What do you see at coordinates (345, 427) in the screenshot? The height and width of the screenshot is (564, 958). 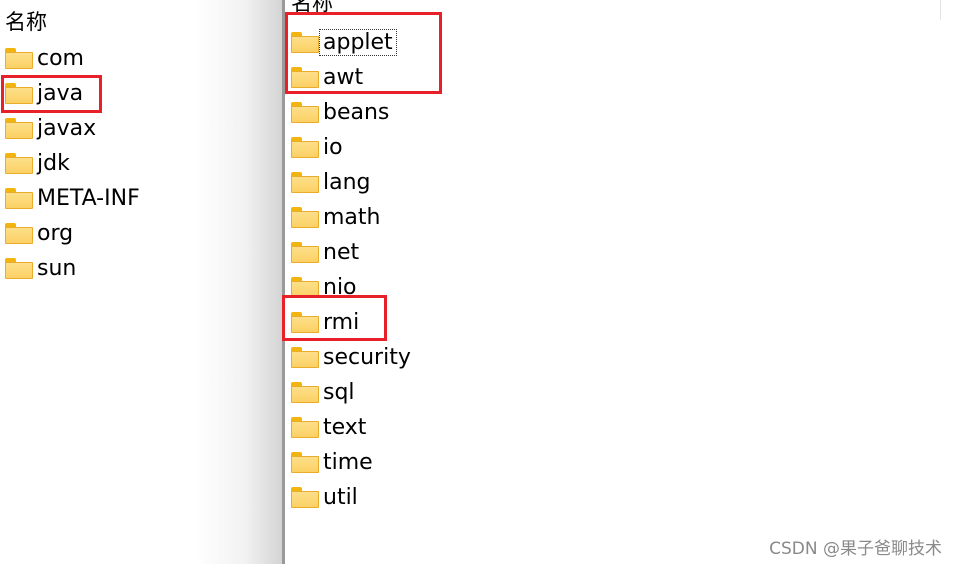 I see `folder-label: text` at bounding box center [345, 427].